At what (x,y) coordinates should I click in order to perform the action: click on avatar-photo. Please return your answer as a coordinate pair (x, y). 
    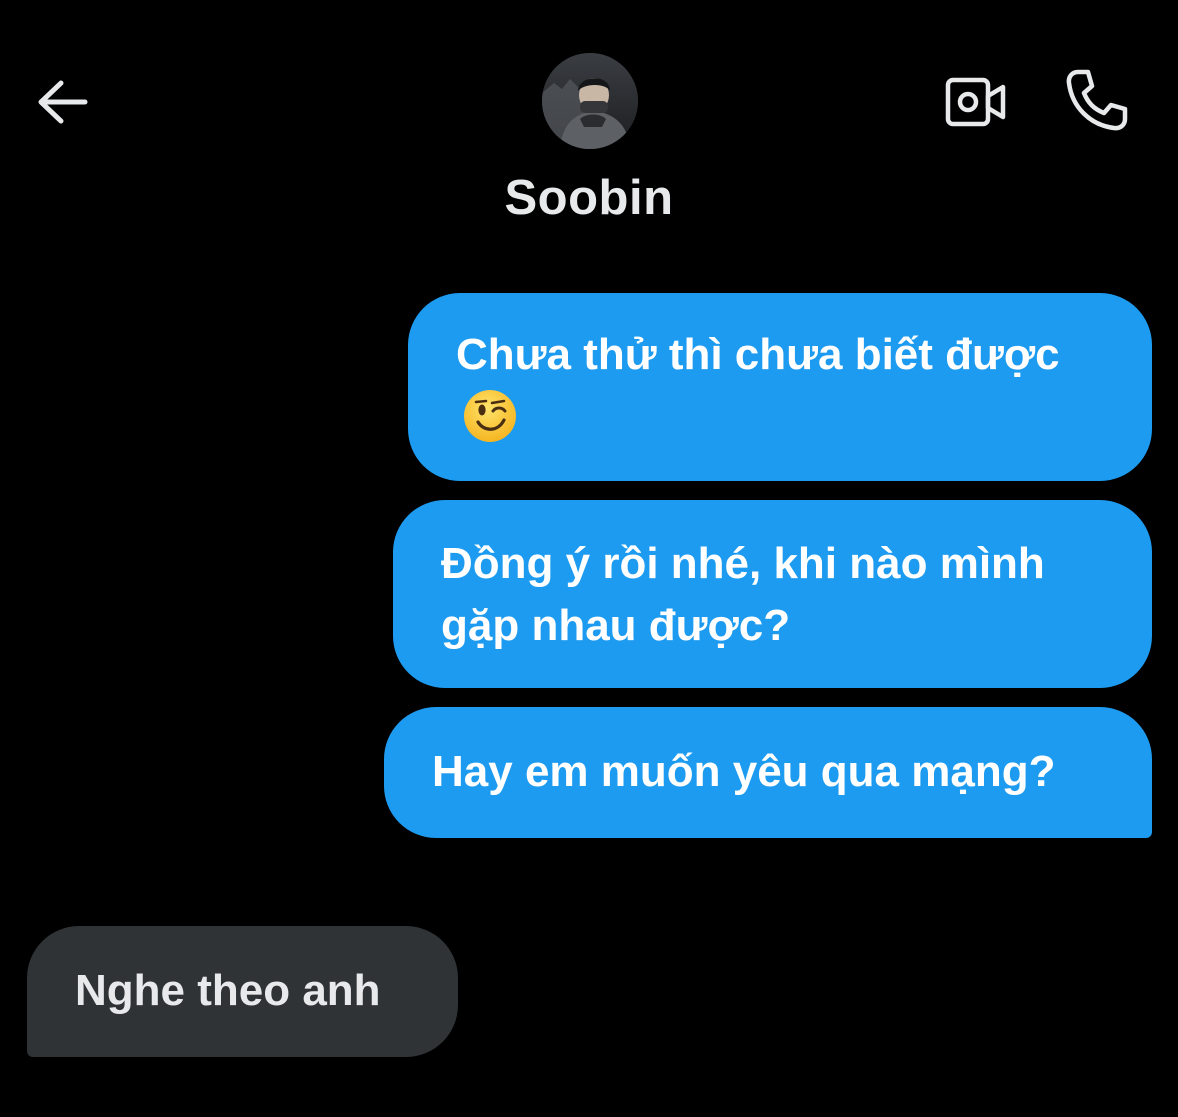
    Looking at the image, I should click on (590, 101).